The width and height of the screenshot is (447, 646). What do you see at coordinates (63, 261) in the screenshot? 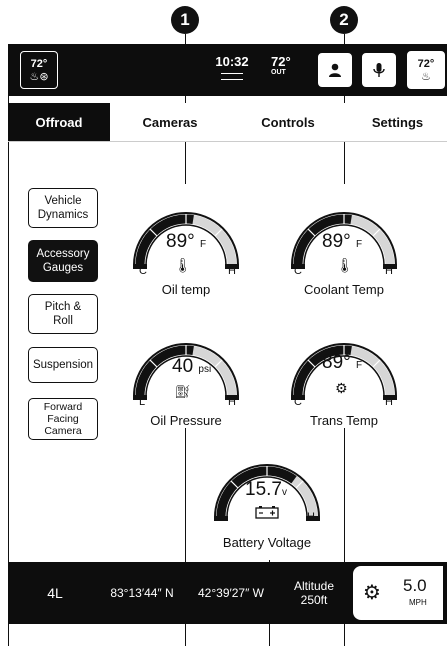
I see `sidebar-item-accessory-gauges: Accessory Gauges` at bounding box center [63, 261].